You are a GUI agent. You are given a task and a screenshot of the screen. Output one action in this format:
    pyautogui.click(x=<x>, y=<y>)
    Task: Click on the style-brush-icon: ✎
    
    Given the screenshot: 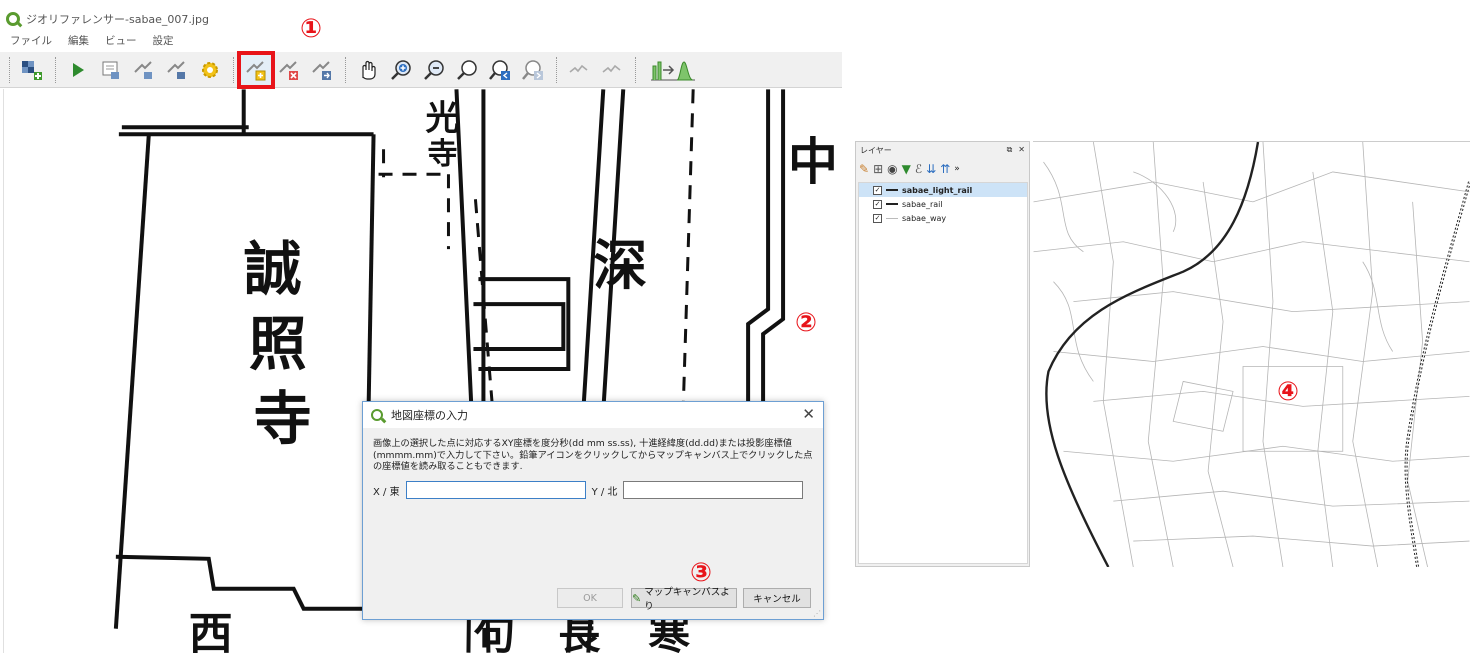 What is the action you would take?
    pyautogui.click(x=864, y=169)
    